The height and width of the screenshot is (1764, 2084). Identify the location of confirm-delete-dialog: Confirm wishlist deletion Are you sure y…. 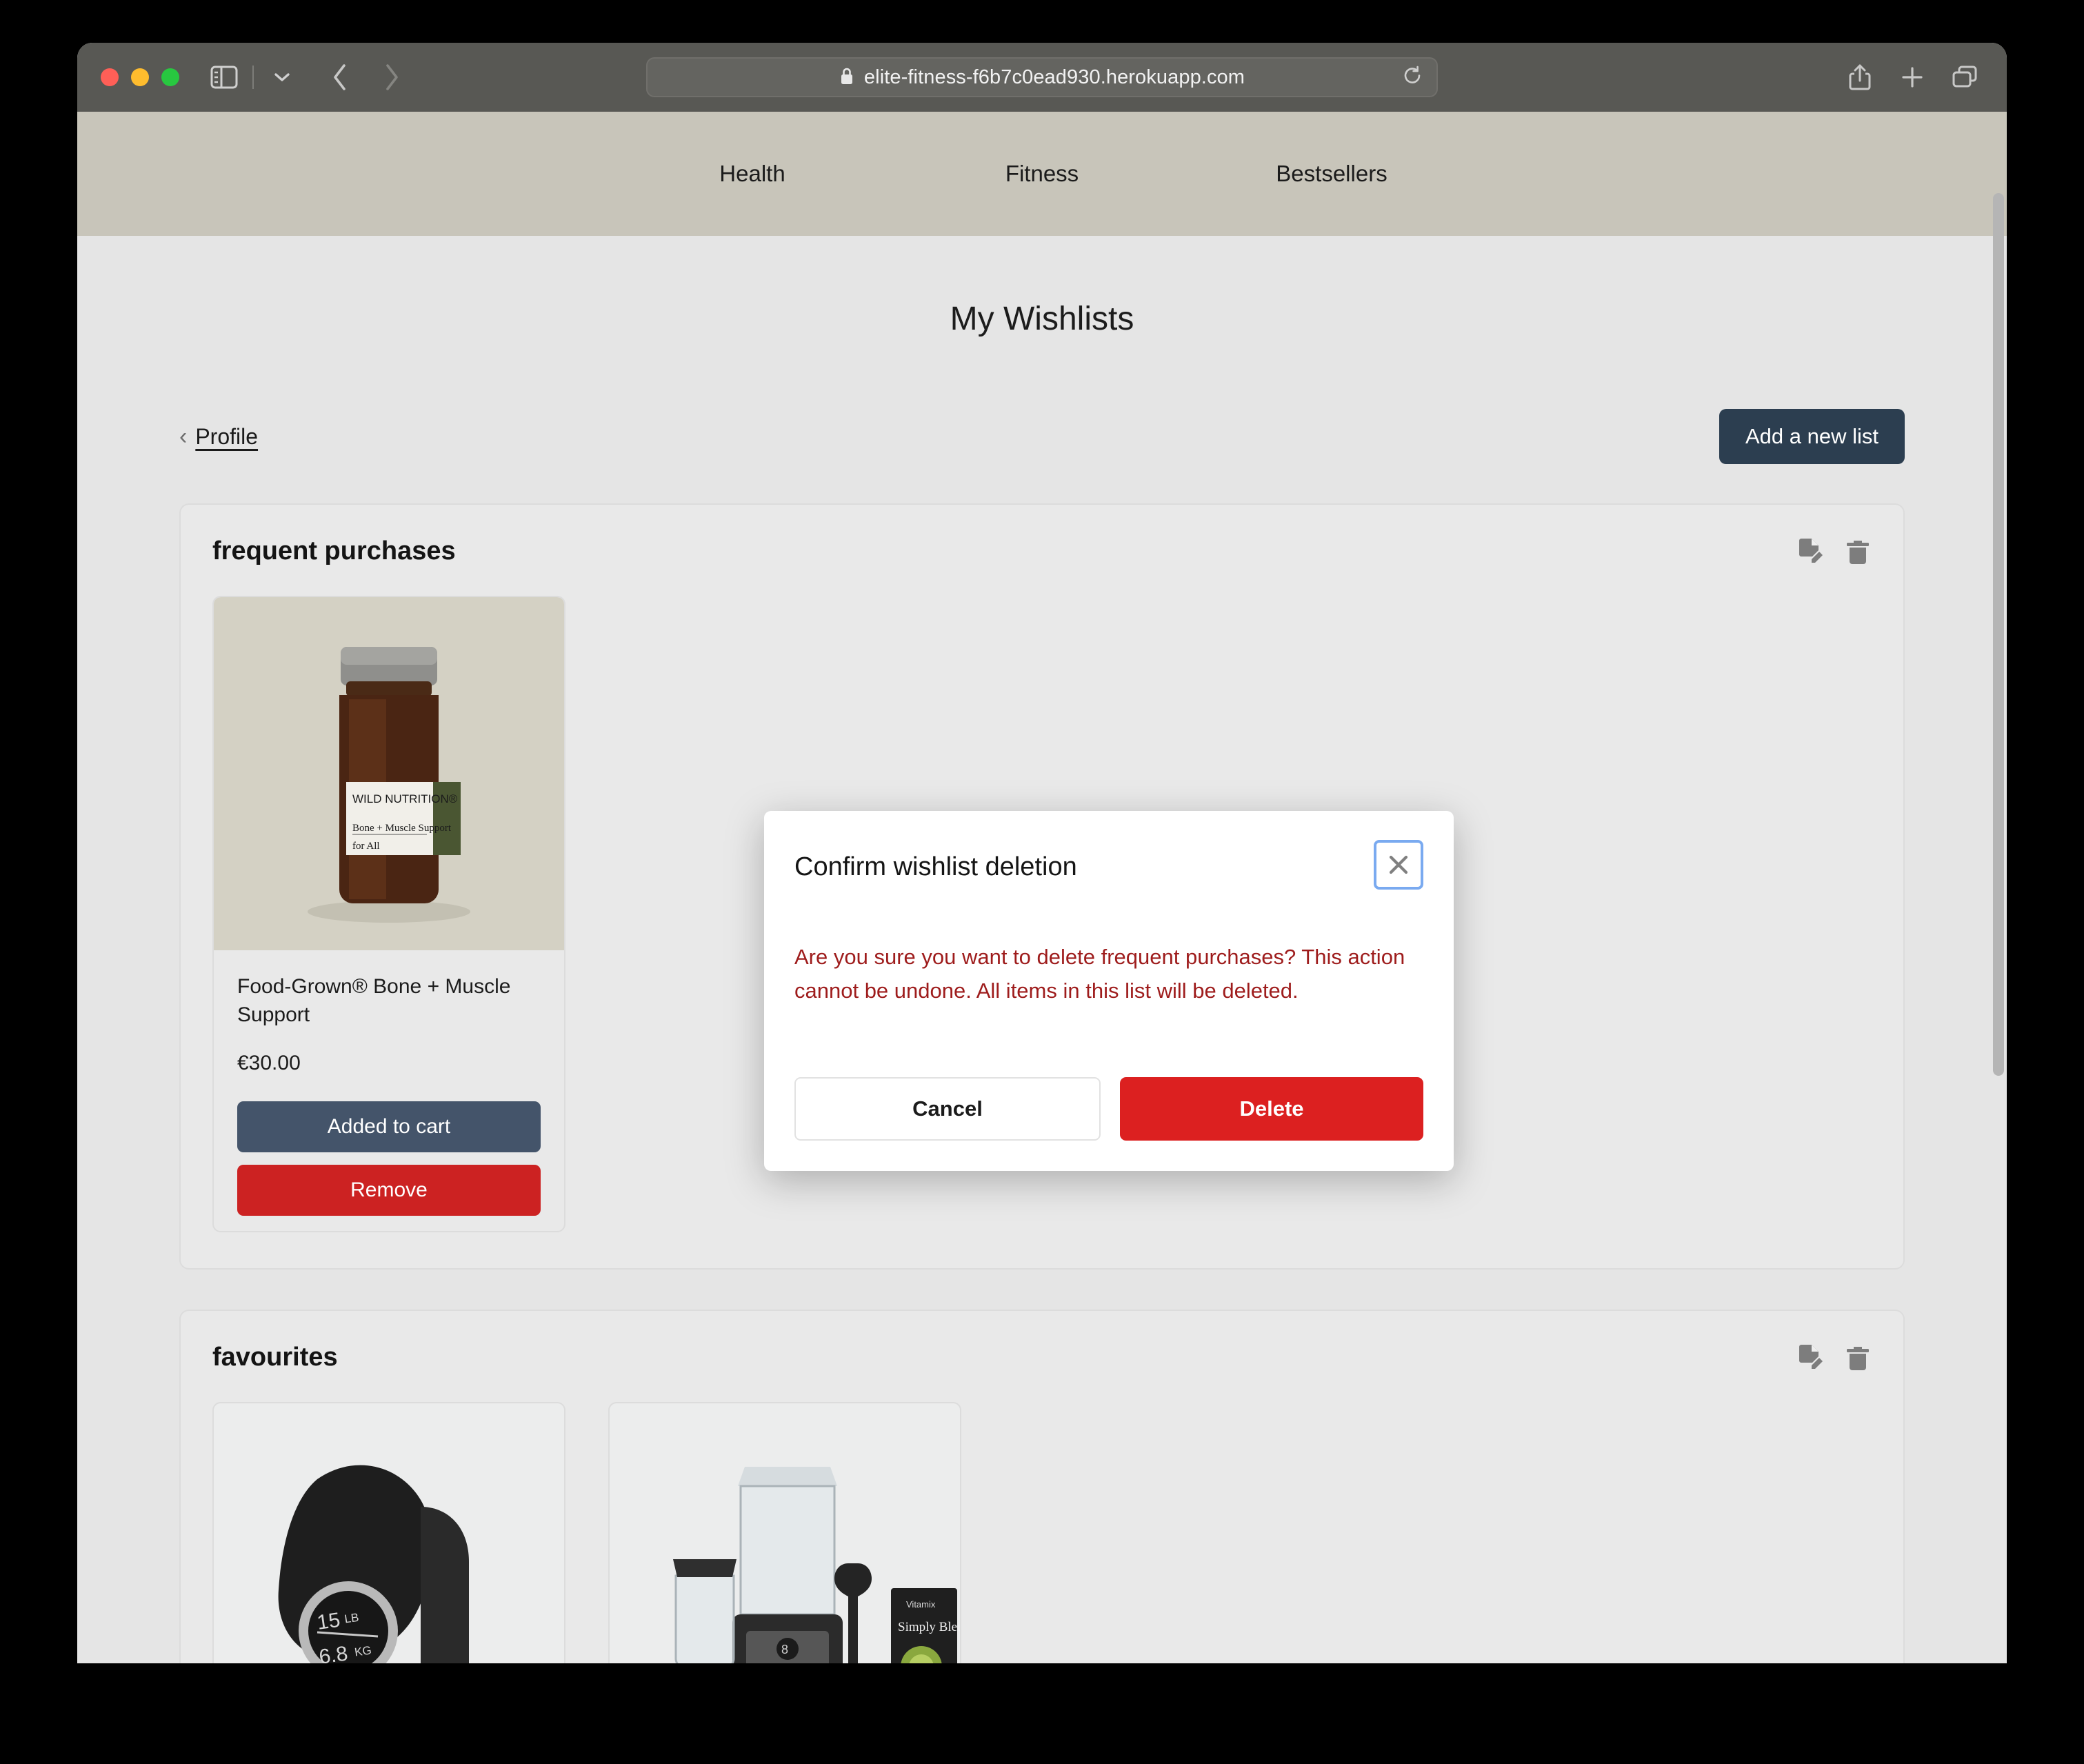
(1109, 991).